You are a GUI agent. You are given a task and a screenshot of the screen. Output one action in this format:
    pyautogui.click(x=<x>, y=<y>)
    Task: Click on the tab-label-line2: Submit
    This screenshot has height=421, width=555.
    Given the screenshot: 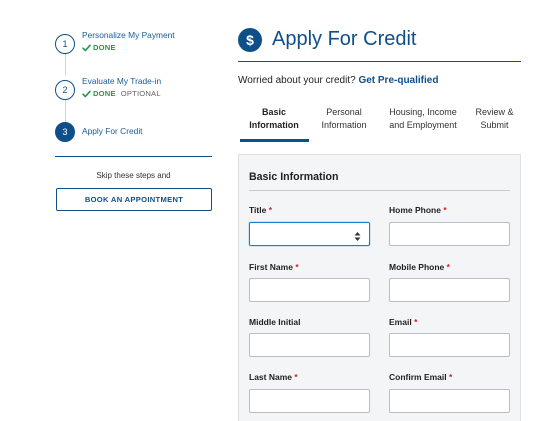 What is the action you would take?
    pyautogui.click(x=494, y=125)
    